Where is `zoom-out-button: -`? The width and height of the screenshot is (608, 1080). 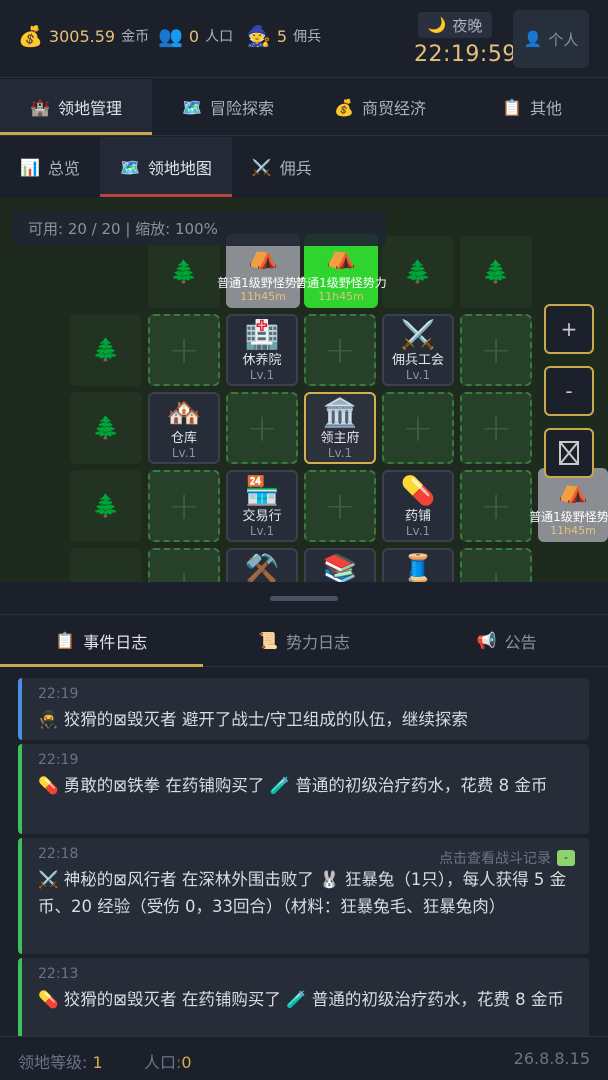 zoom-out-button: - is located at coordinates (569, 391).